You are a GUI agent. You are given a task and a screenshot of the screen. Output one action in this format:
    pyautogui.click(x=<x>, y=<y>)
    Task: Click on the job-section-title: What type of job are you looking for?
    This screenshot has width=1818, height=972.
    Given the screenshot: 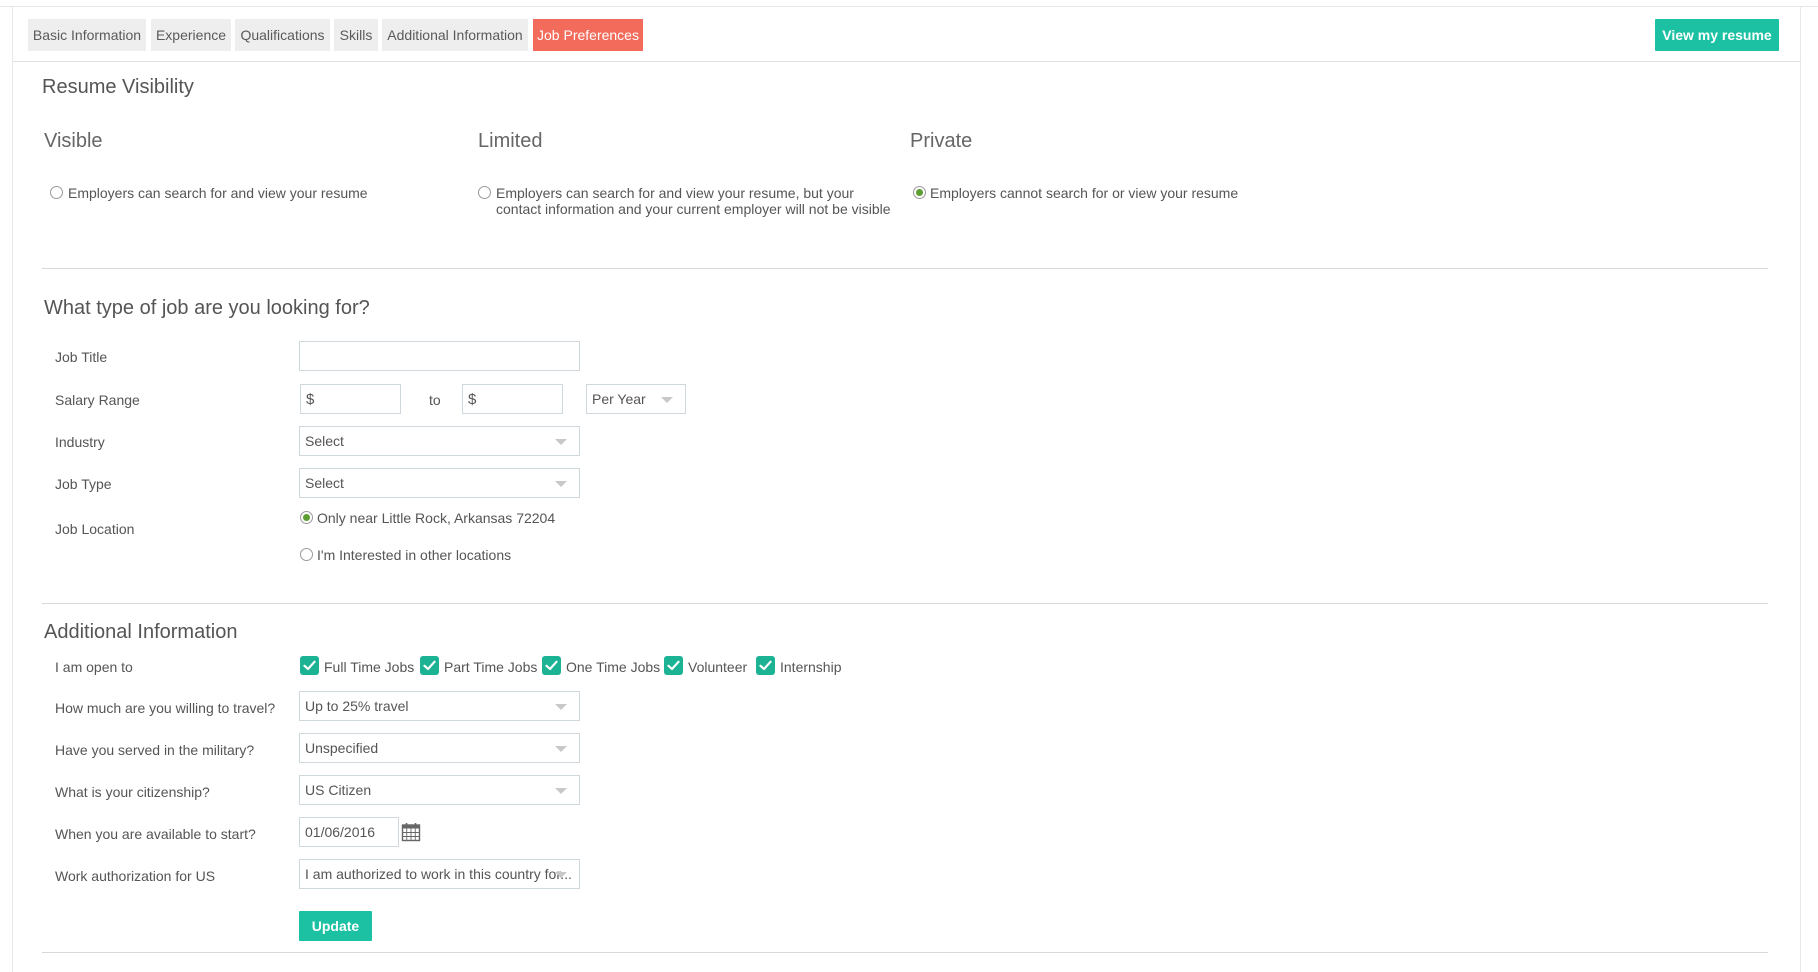 What is the action you would take?
    pyautogui.click(x=207, y=308)
    